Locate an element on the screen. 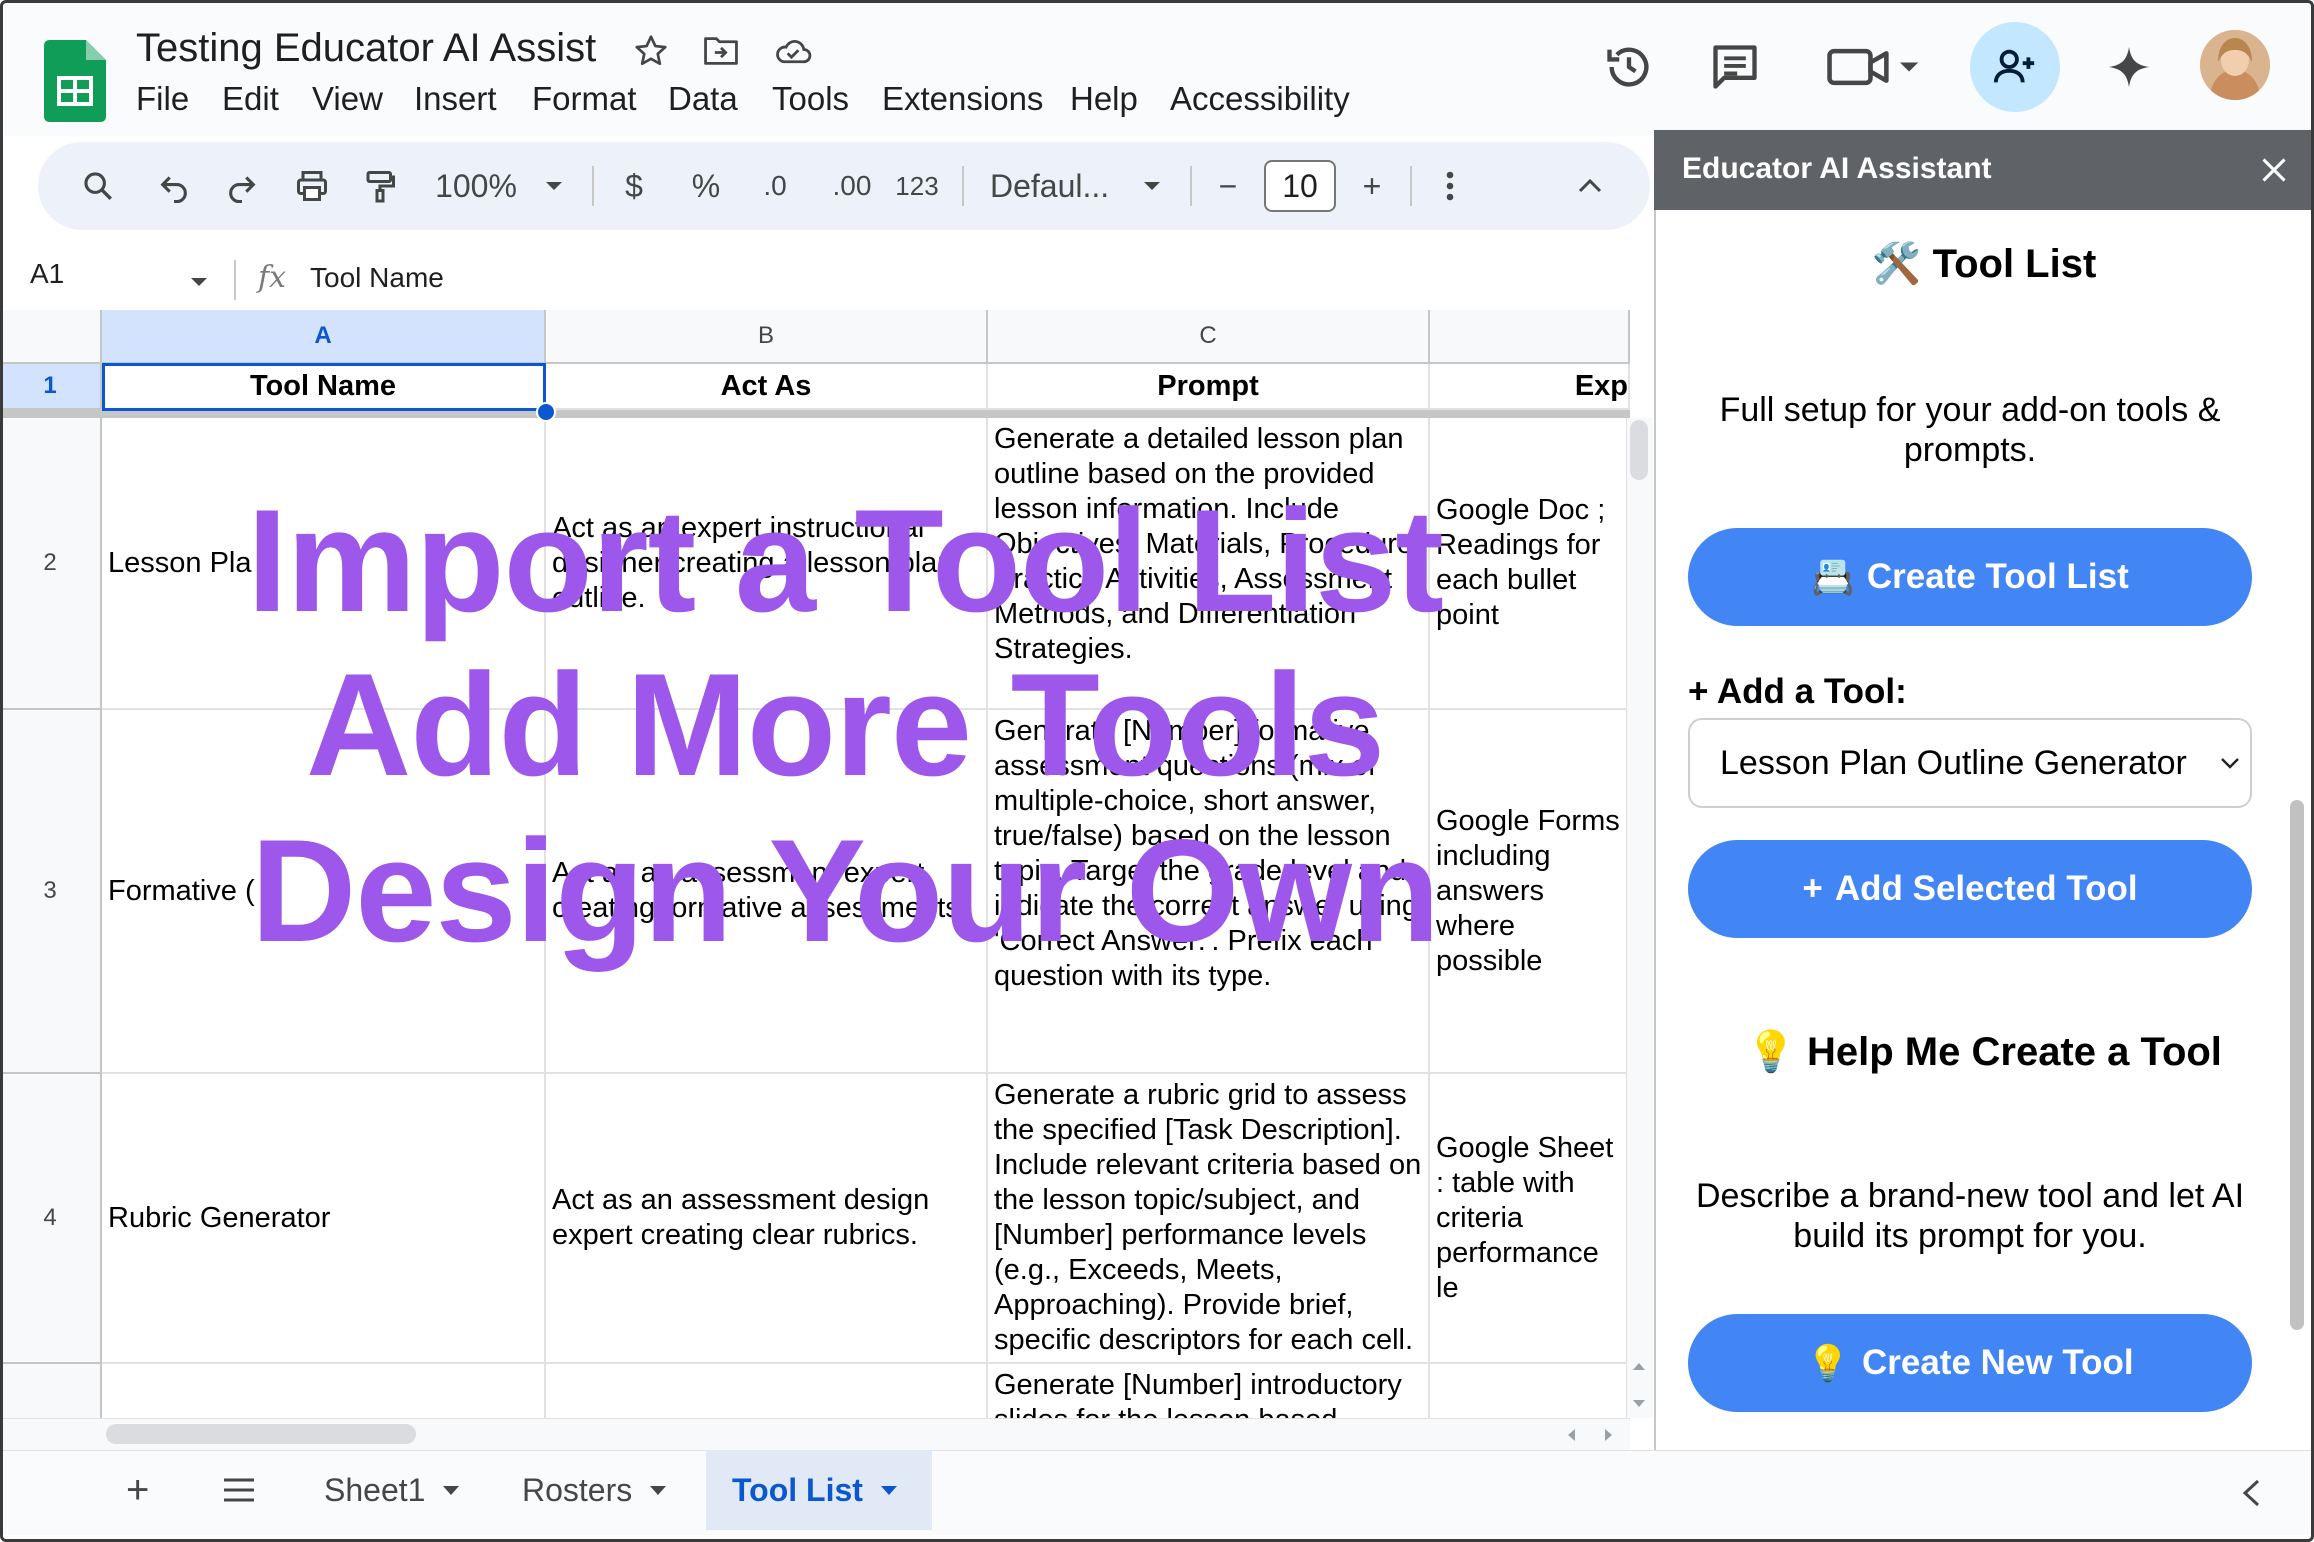 The image size is (2314, 1542). menu-insert: Insert is located at coordinates (455, 99).